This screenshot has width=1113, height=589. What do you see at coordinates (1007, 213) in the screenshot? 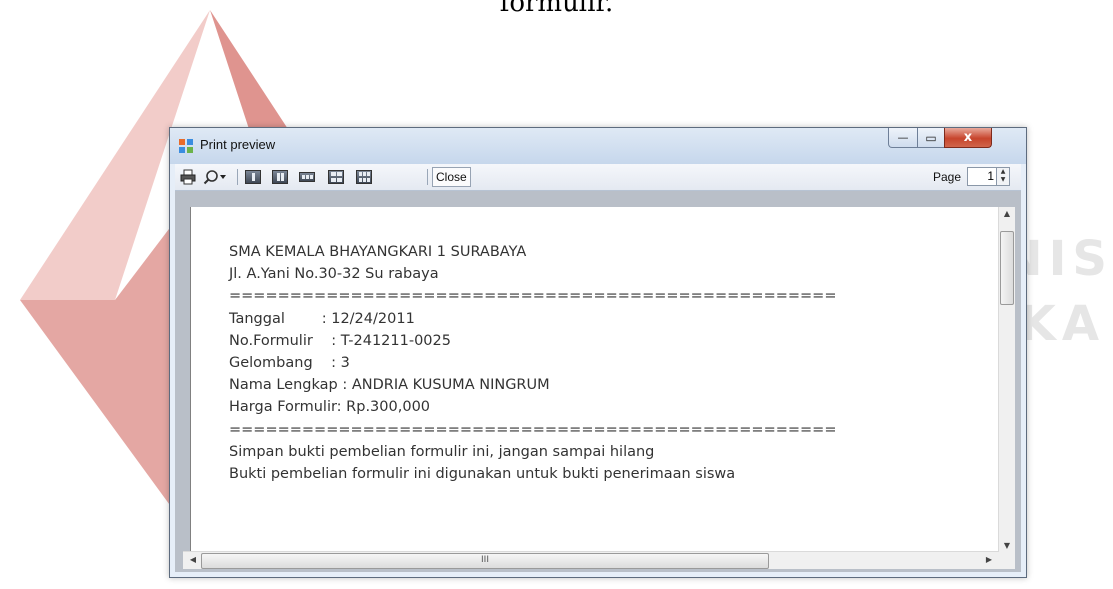
I see `scroll-up-icon: ▲` at bounding box center [1007, 213].